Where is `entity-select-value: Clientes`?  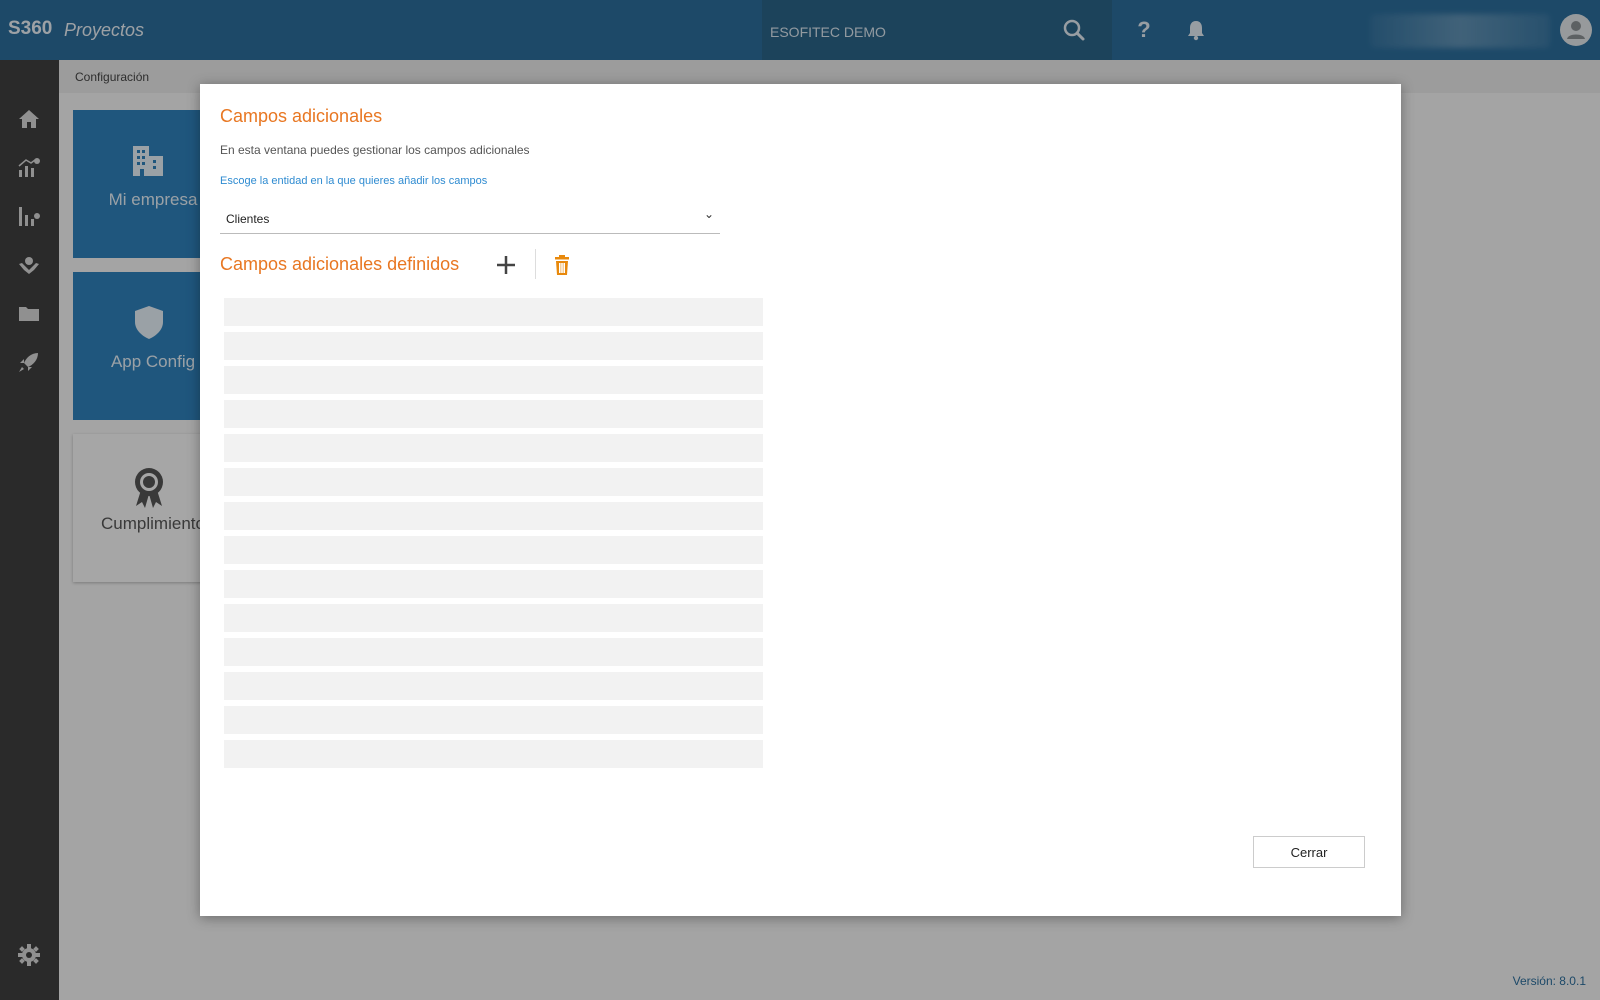
entity-select-value: Clientes is located at coordinates (248, 219).